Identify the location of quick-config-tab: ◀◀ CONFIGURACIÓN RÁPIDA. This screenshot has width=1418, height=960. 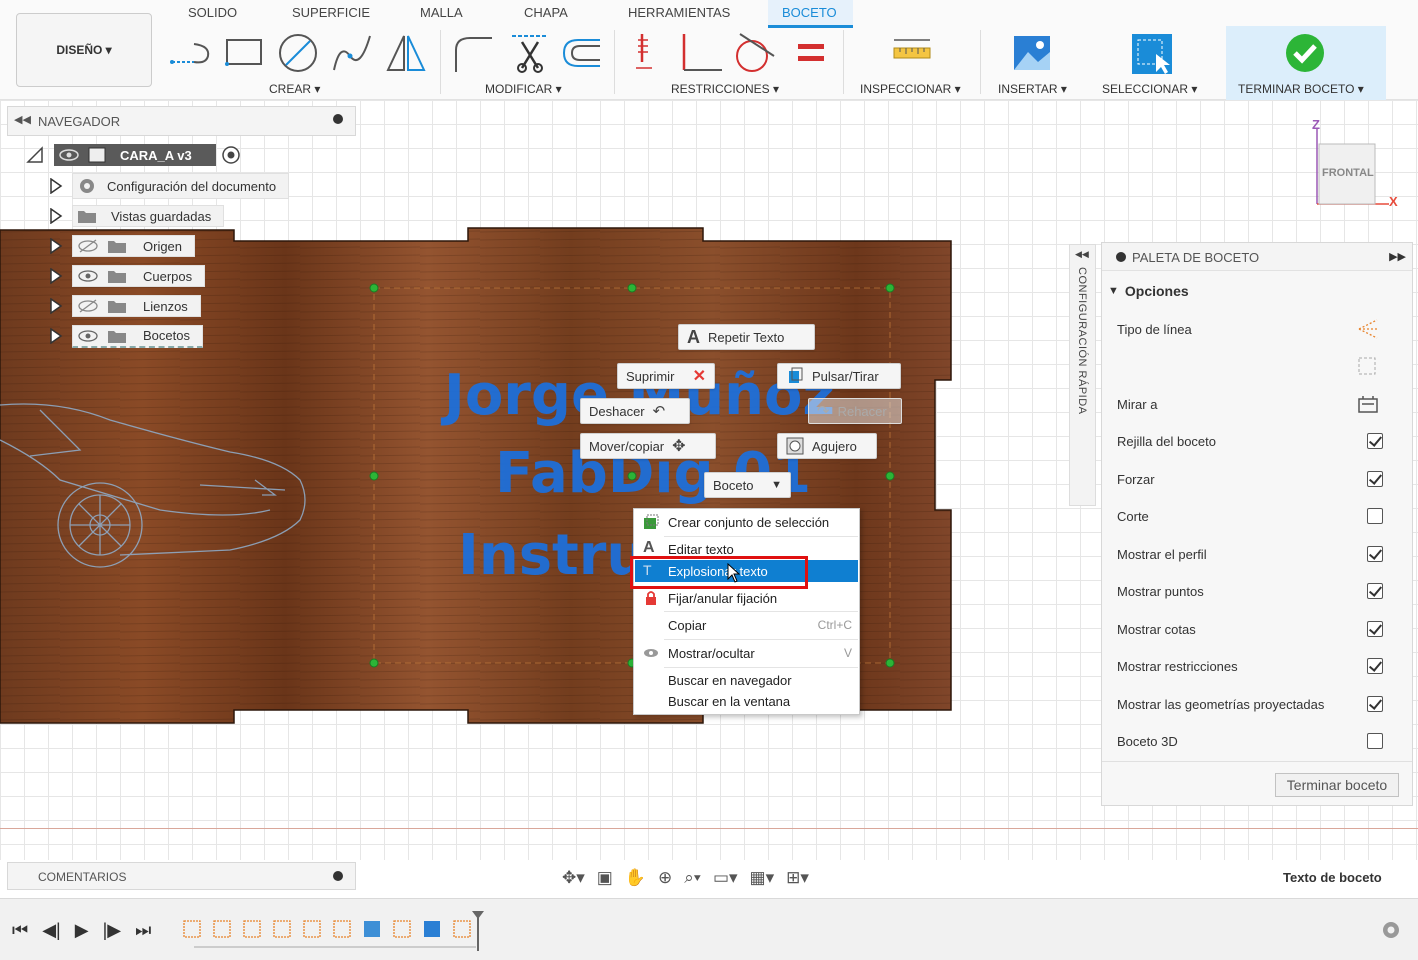
(1082, 375).